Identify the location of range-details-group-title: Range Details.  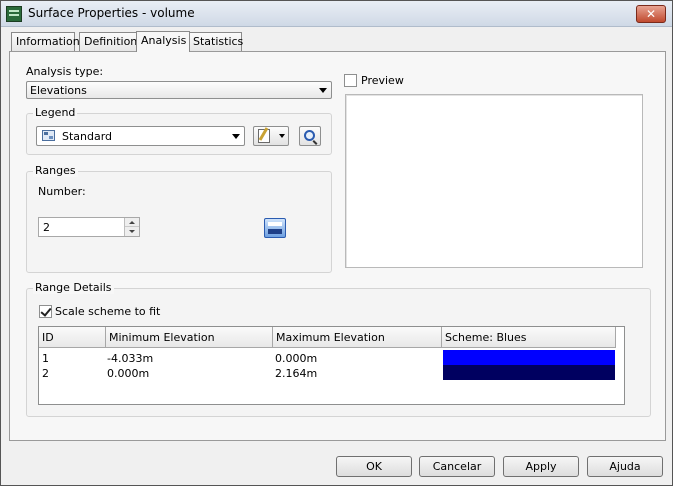
(73, 287).